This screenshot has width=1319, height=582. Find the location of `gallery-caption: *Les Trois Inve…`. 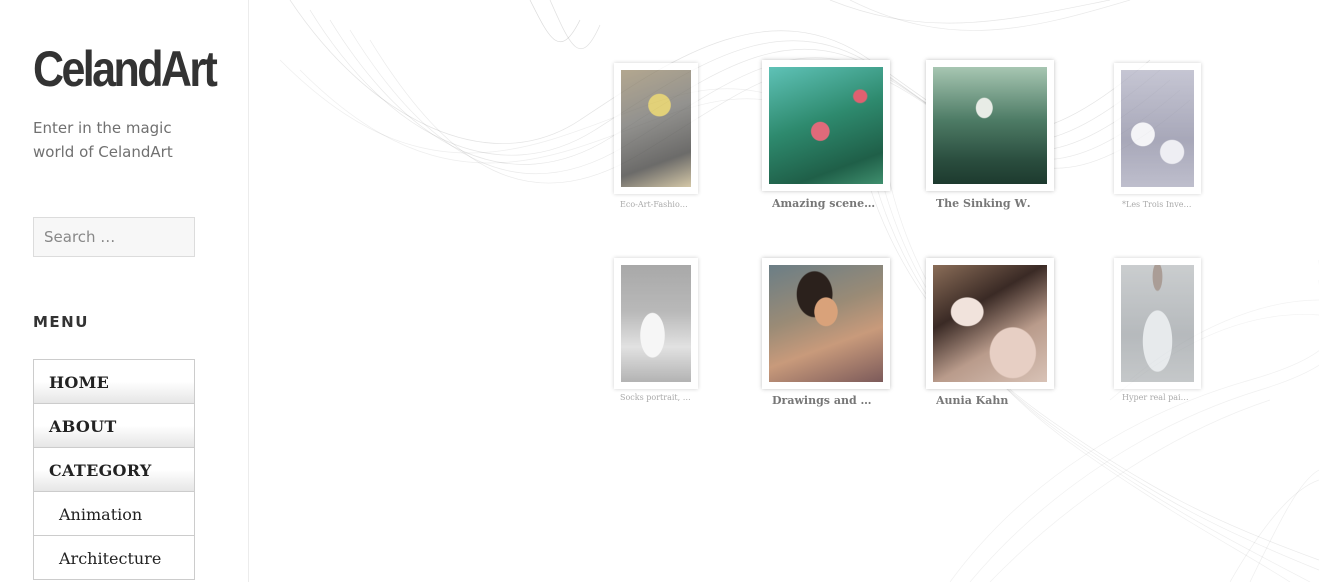

gallery-caption: *Les Trois Inve… is located at coordinates (1162, 204).